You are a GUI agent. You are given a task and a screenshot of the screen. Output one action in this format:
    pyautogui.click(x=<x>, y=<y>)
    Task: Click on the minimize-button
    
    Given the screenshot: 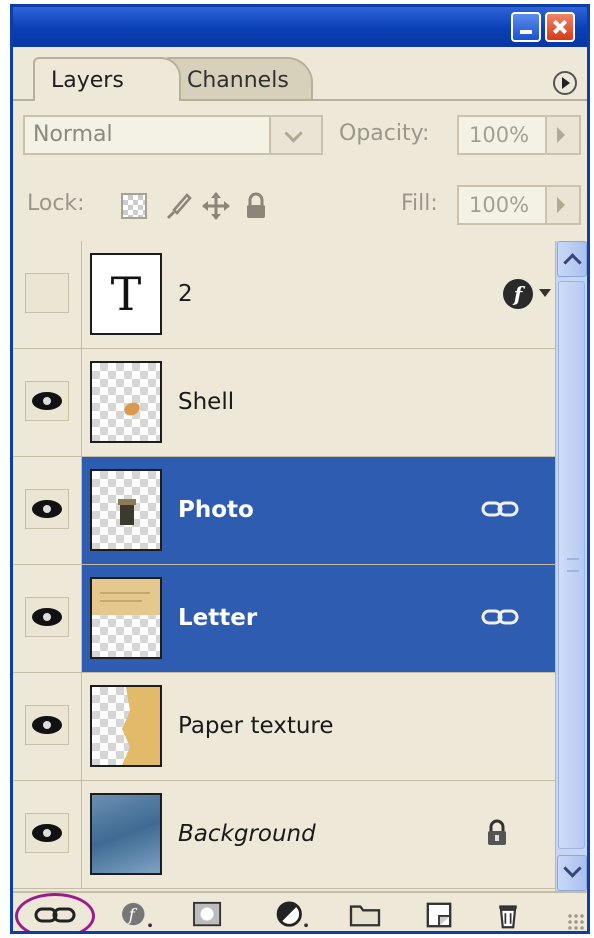 What is the action you would take?
    pyautogui.click(x=526, y=27)
    